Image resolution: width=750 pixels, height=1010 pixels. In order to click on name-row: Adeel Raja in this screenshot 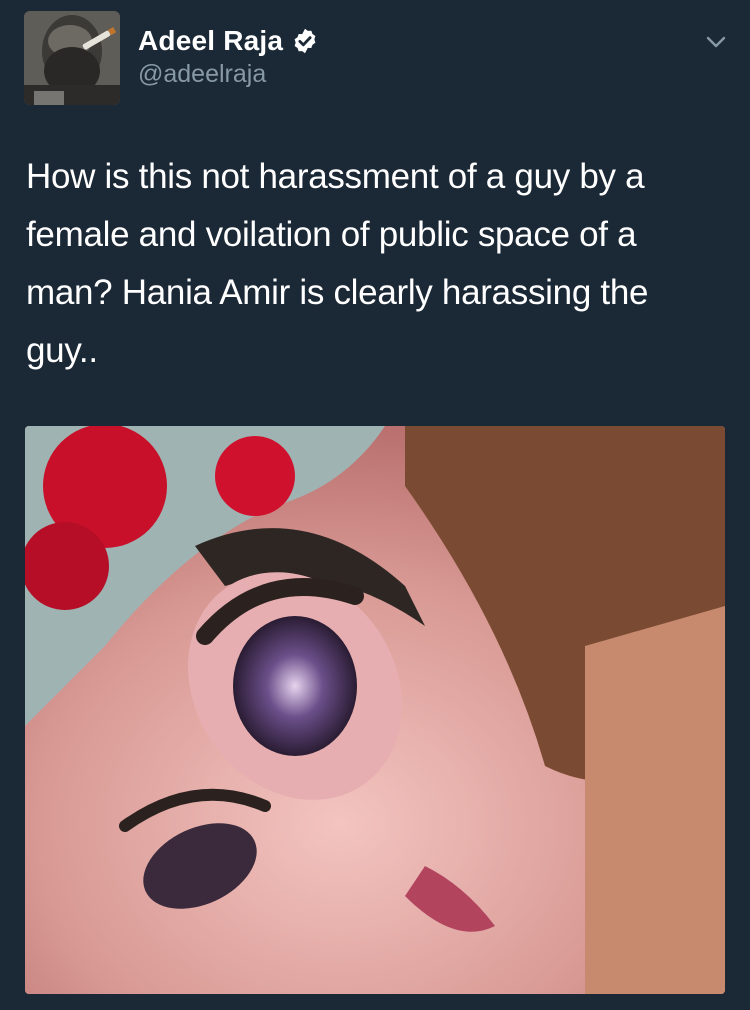, I will do `click(228, 41)`.